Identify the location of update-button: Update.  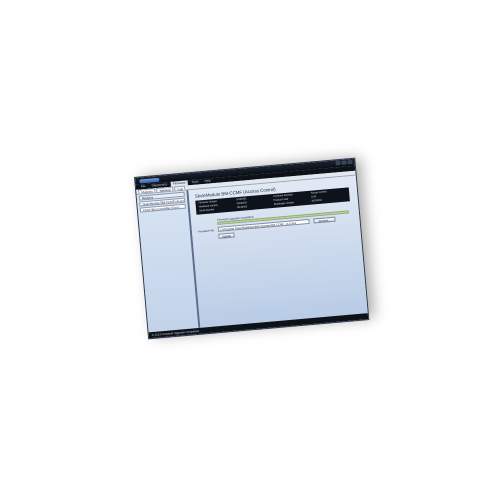
(226, 235).